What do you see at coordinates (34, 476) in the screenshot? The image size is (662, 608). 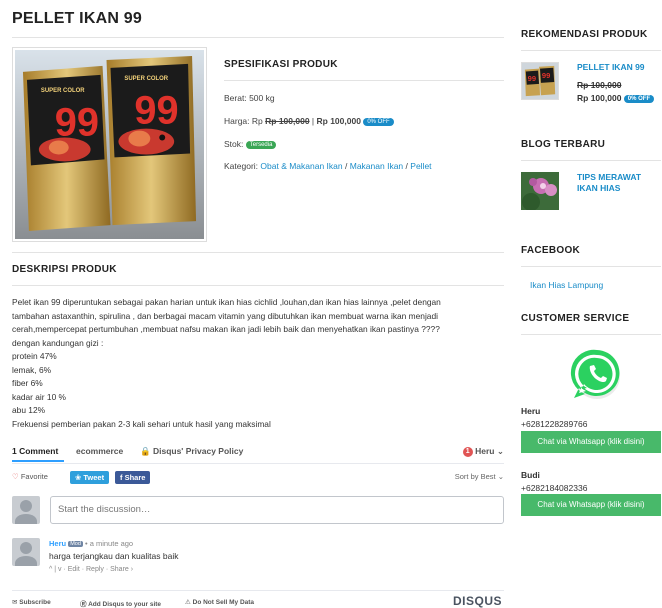 I see `favorite-label: Favorite` at bounding box center [34, 476].